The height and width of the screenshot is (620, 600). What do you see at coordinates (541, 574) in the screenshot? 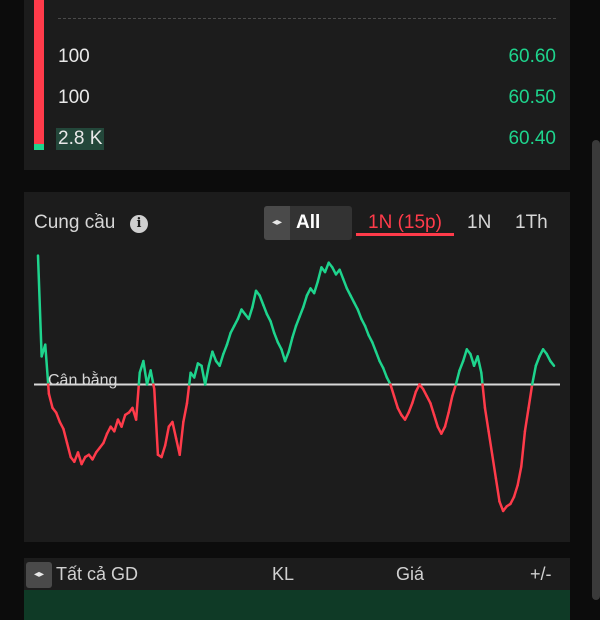
I see `column-change: +/-` at bounding box center [541, 574].